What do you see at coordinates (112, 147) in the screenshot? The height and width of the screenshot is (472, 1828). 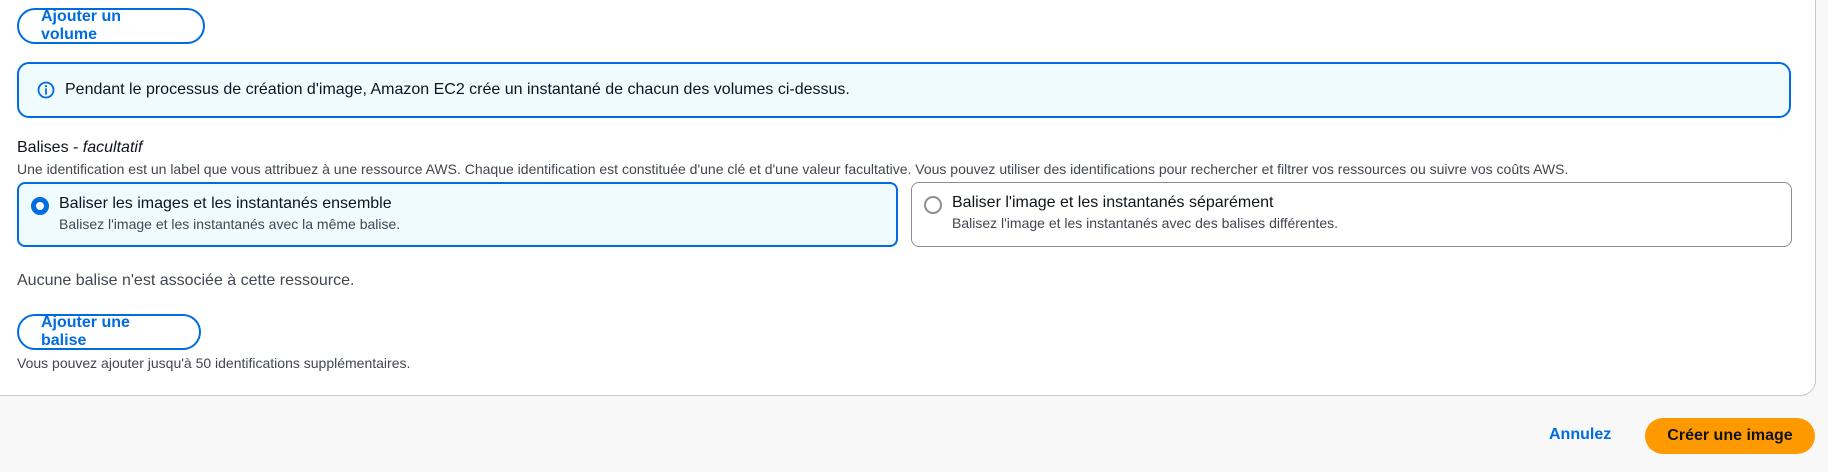 I see `tags-optional-text: facultatif` at bounding box center [112, 147].